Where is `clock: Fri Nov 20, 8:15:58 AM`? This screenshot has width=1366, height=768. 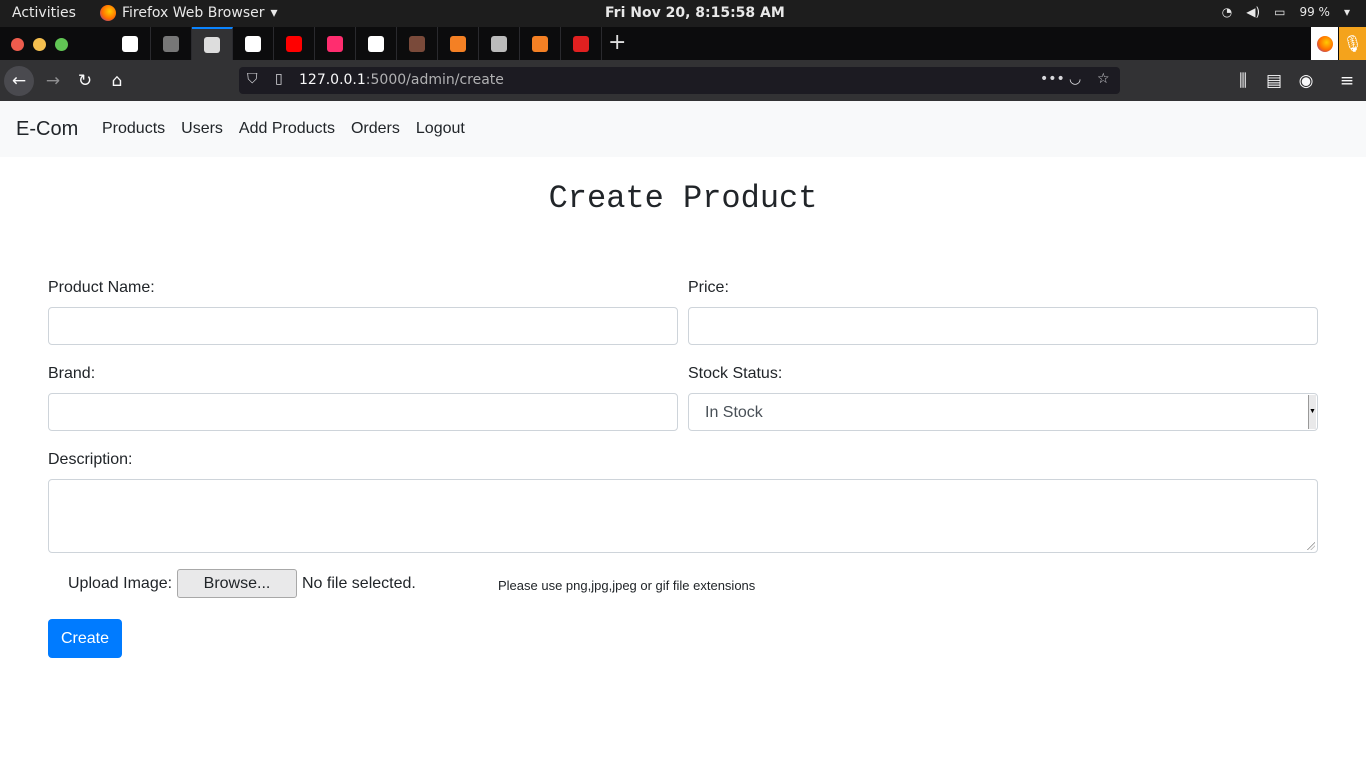
clock: Fri Nov 20, 8:15:58 AM is located at coordinates (695, 13).